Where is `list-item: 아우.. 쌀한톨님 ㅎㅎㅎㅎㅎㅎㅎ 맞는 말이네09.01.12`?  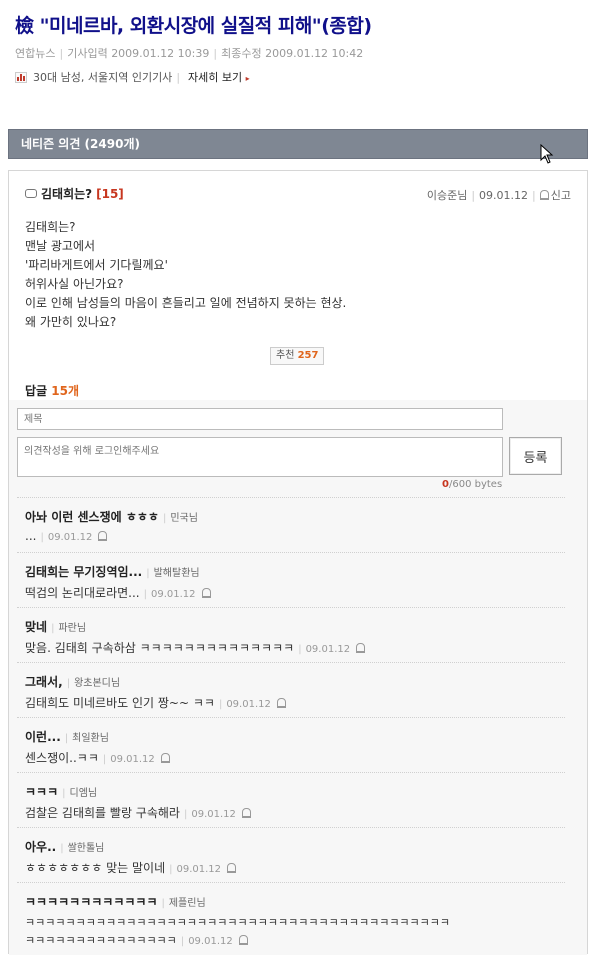
list-item: 아우.. 쌀한톨님 ㅎㅎㅎㅎㅎㅎㅎ 맞는 말이네09.01.12 is located at coordinates (291, 854).